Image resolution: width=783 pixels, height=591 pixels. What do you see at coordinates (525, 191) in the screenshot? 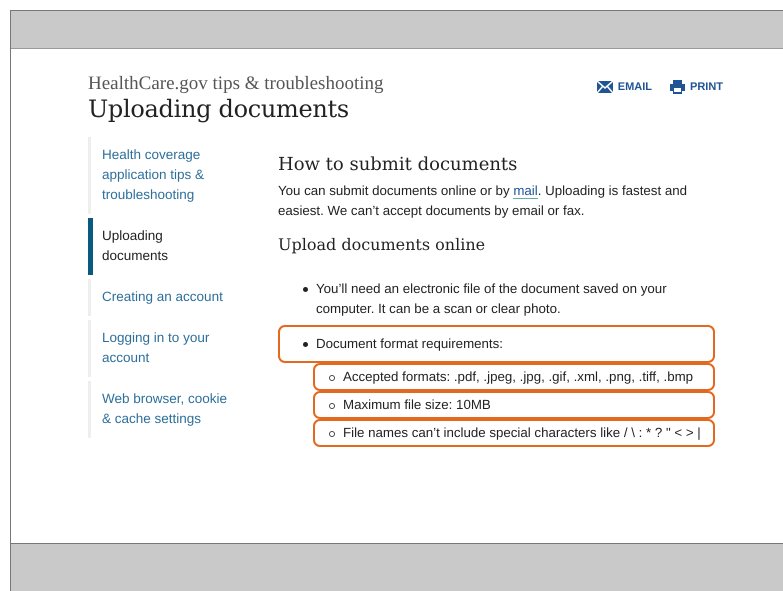
I see `mail-link: mail` at bounding box center [525, 191].